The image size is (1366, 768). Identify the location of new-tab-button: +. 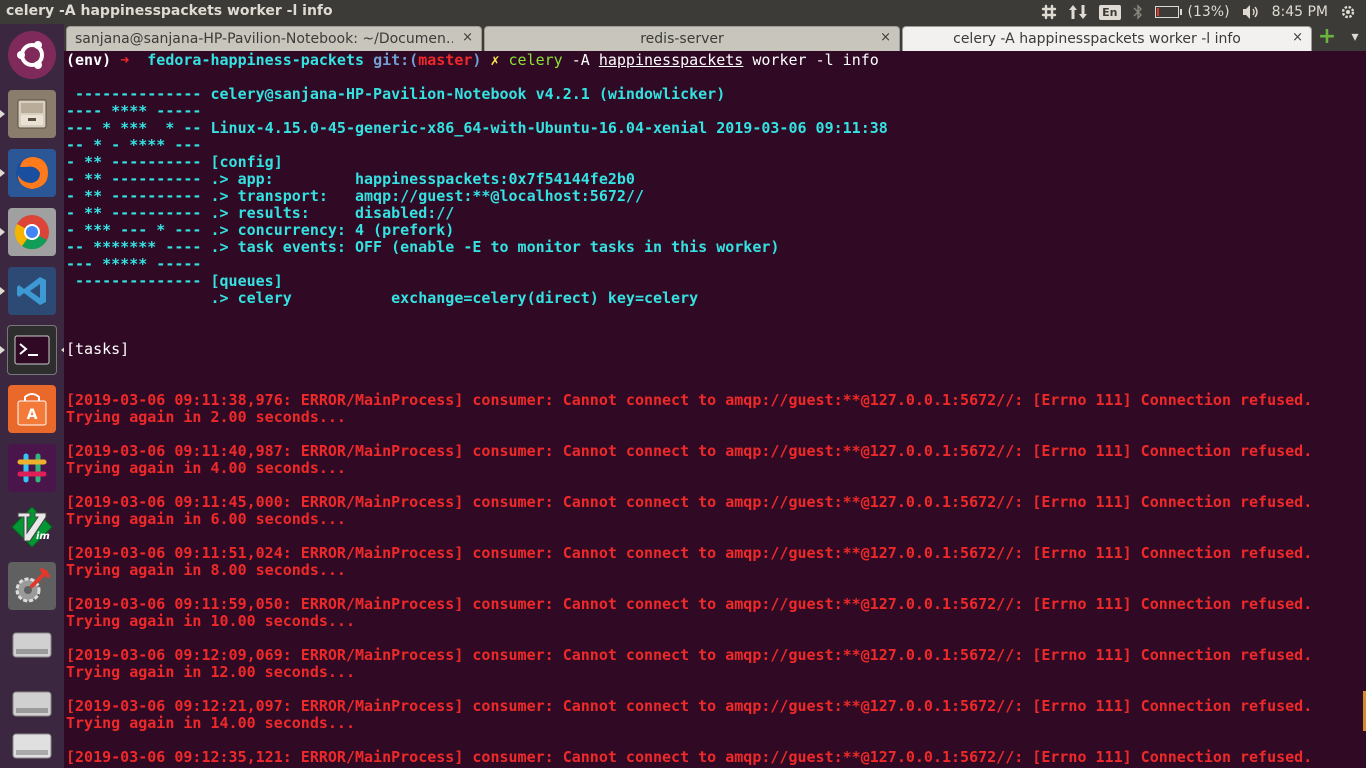
(1327, 37).